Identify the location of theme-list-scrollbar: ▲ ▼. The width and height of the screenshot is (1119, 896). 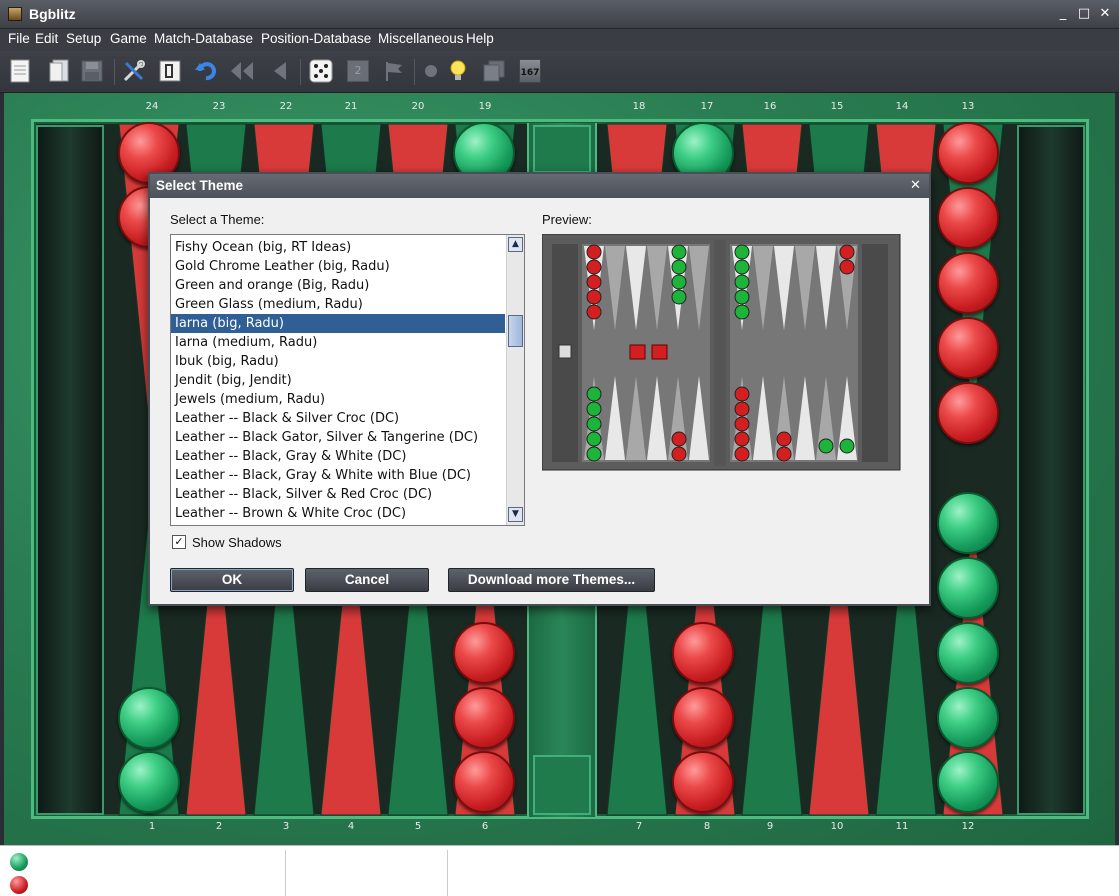
(515, 380).